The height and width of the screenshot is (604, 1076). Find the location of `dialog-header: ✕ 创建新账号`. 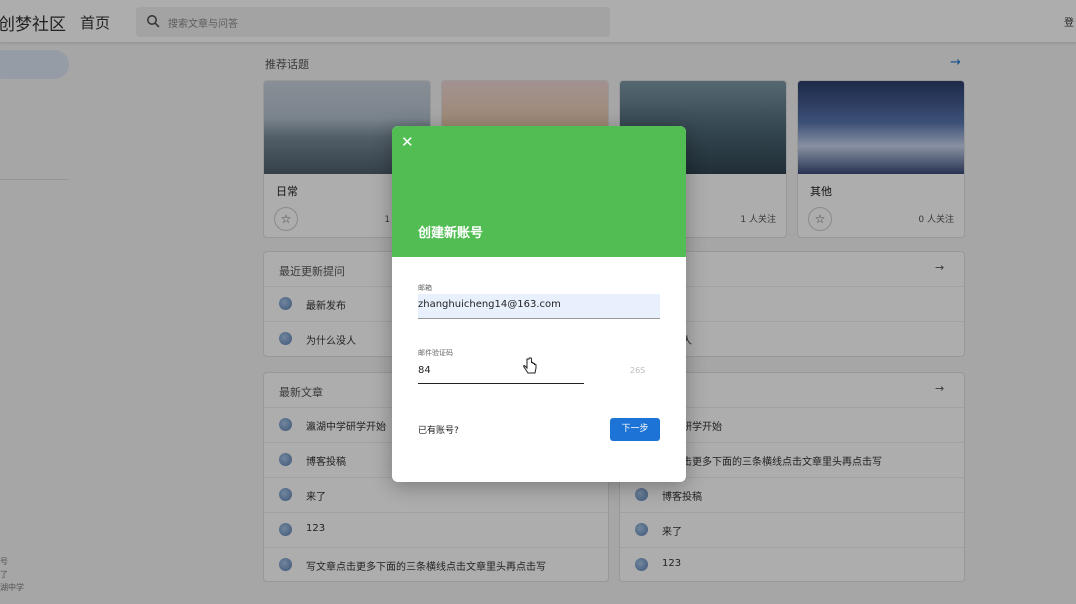

dialog-header: ✕ 创建新账号 is located at coordinates (539, 191).